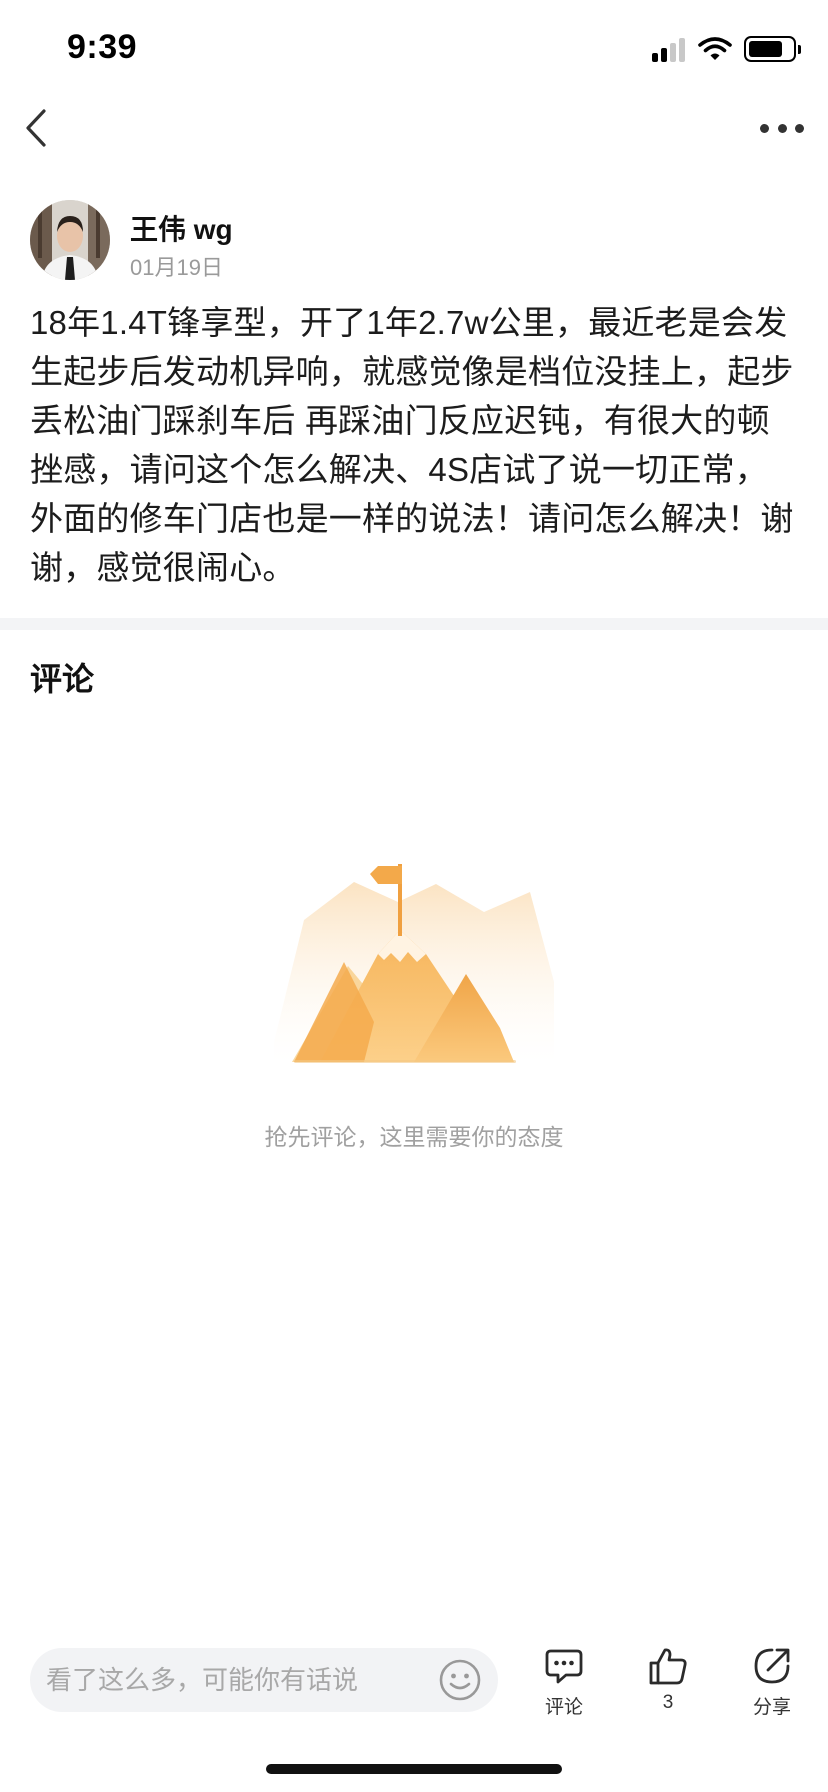 The height and width of the screenshot is (1792, 828). I want to click on chevron-left-icon, so click(36, 128).